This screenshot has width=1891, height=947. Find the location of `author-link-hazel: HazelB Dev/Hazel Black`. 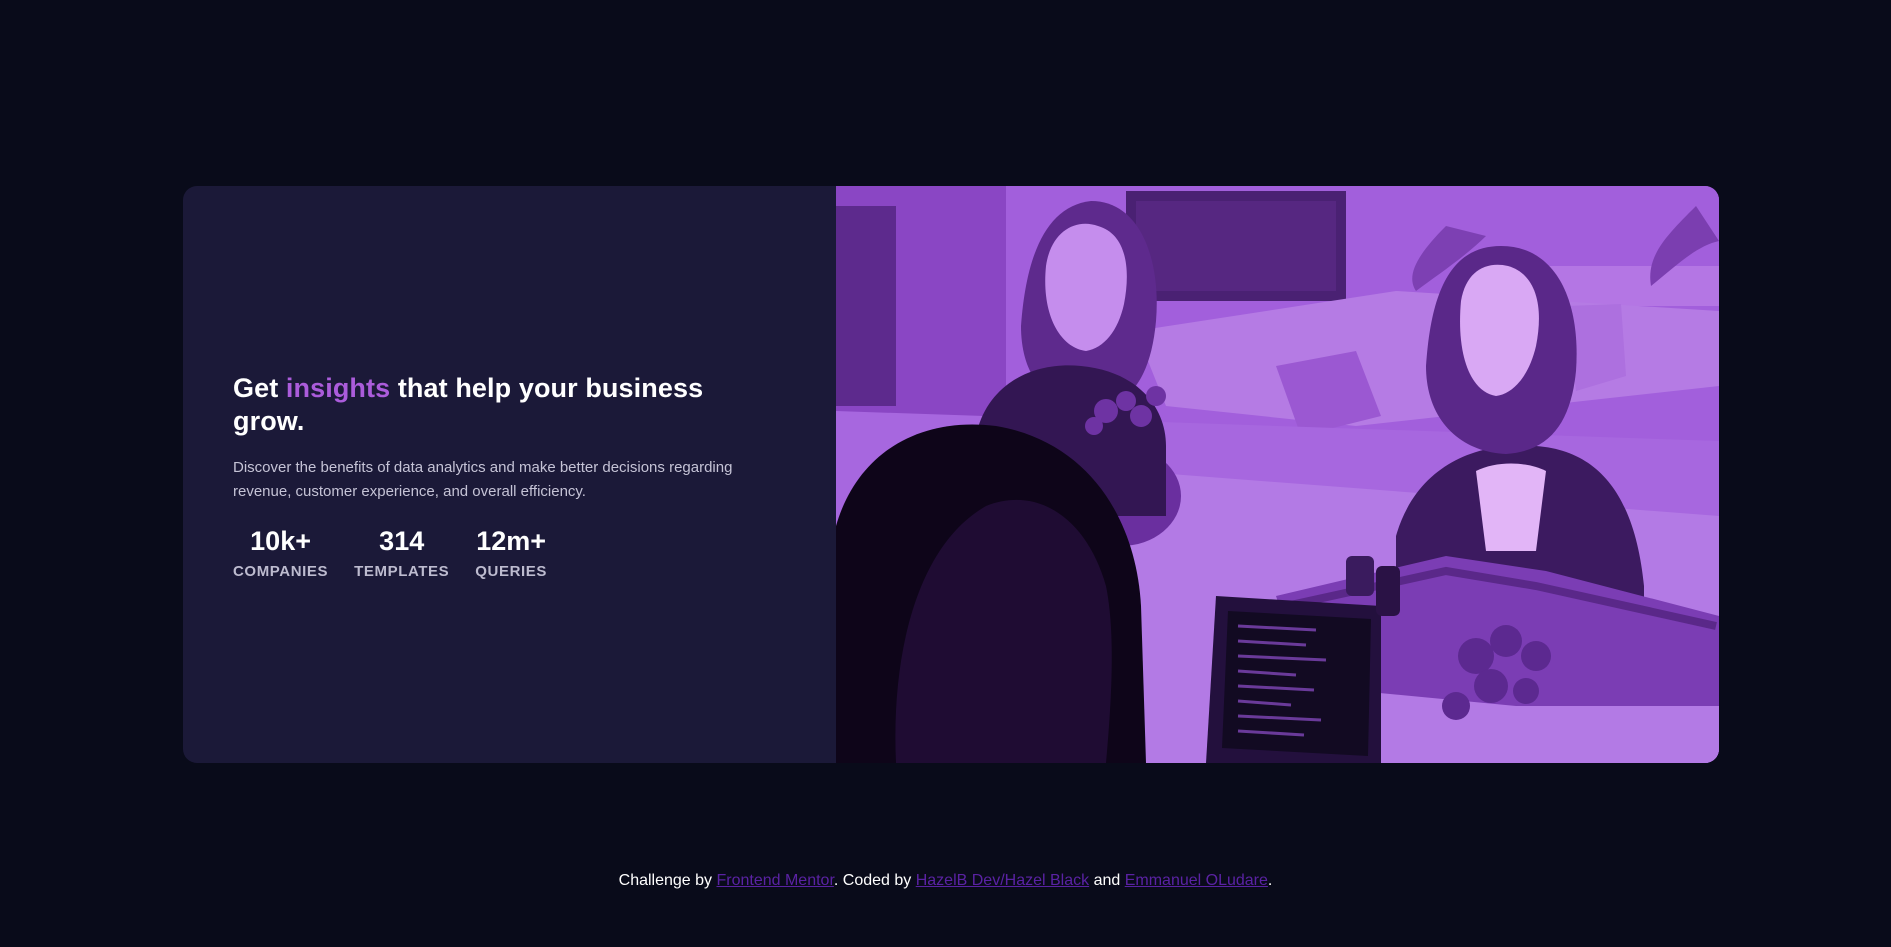

author-link-hazel: HazelB Dev/Hazel Black is located at coordinates (1002, 880).